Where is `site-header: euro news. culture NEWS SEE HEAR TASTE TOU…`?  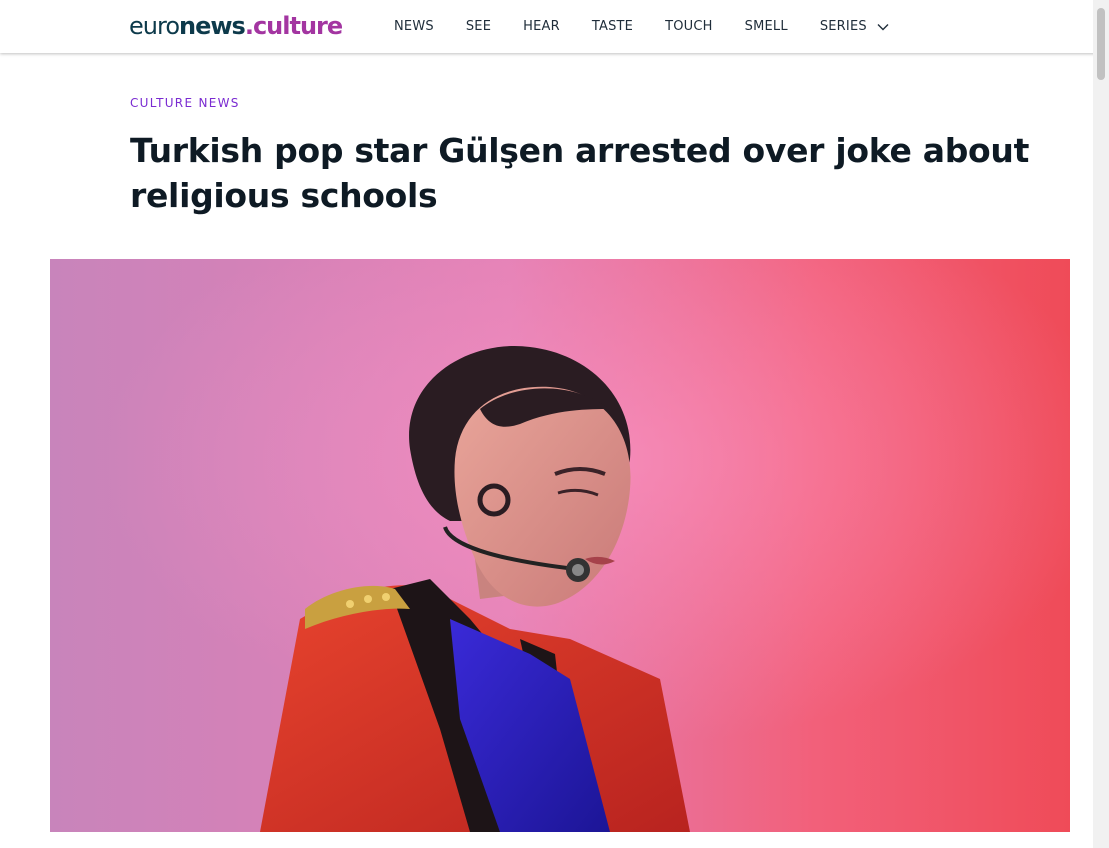 site-header: euro news. culture NEWS SEE HEAR TASTE TOU… is located at coordinates (554, 26).